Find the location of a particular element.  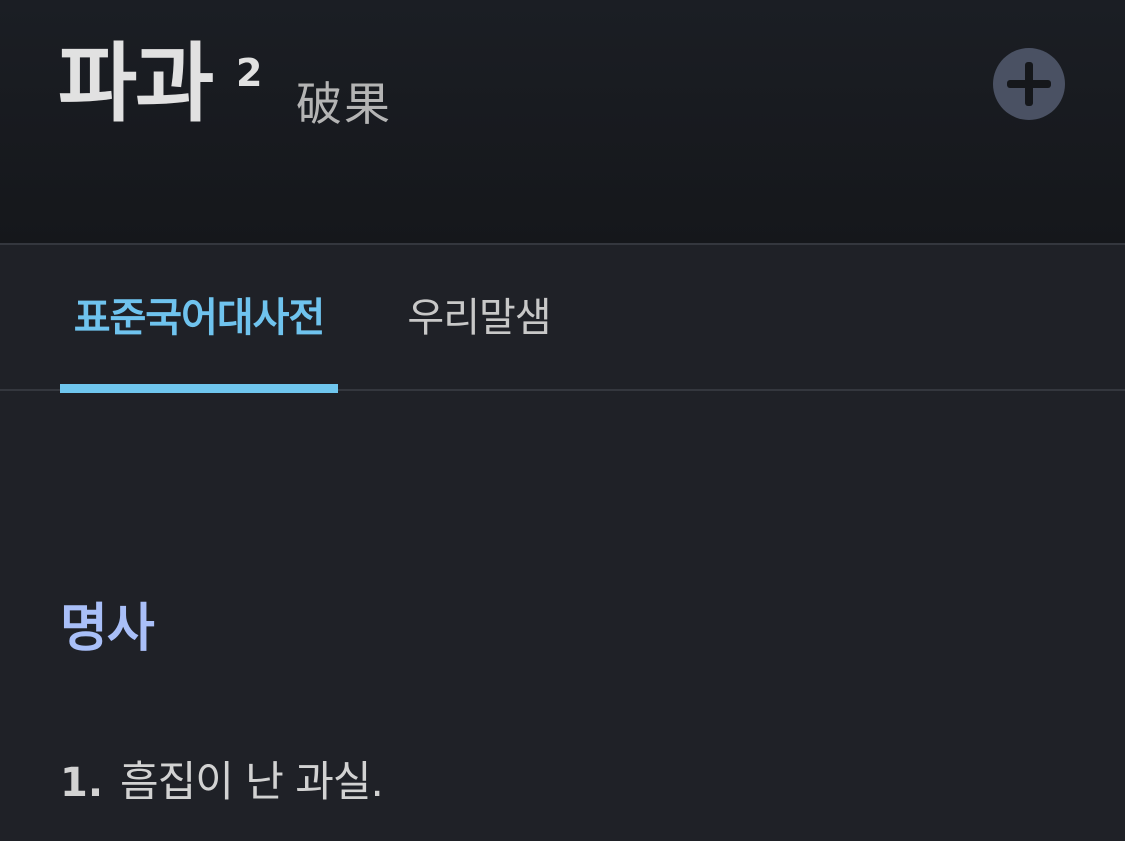

tab-urimalsaem: 우리말샘 is located at coordinates (479, 318).